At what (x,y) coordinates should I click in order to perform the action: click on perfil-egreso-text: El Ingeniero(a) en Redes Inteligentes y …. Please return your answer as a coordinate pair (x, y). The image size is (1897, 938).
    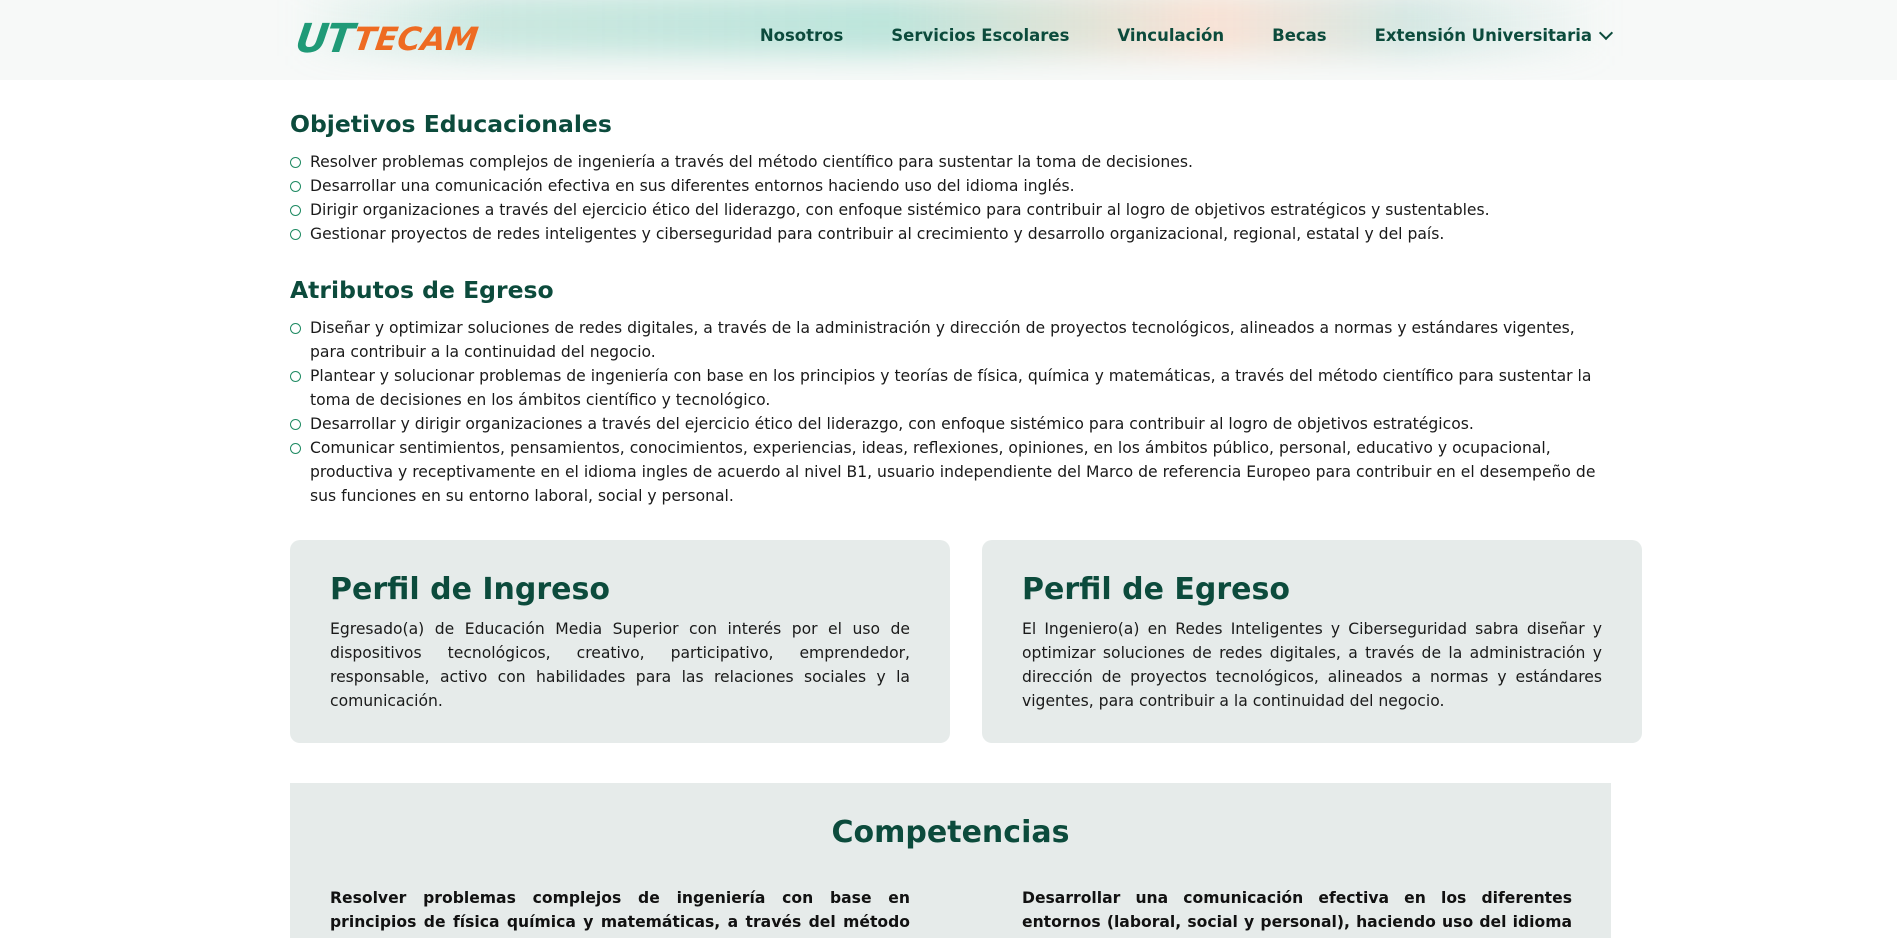
    Looking at the image, I should click on (1312, 665).